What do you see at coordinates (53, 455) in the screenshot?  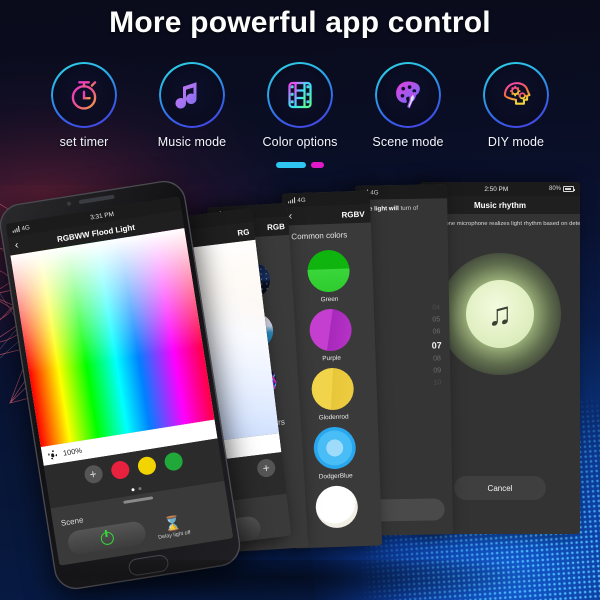 I see `brightness-icon` at bounding box center [53, 455].